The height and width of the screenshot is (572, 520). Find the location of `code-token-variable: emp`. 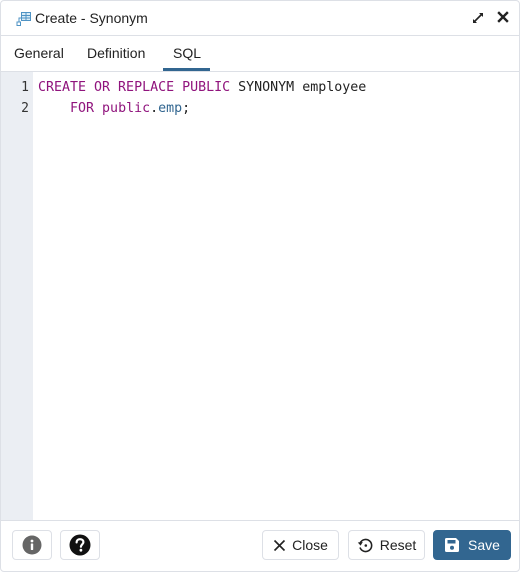

code-token-variable: emp is located at coordinates (170, 108).